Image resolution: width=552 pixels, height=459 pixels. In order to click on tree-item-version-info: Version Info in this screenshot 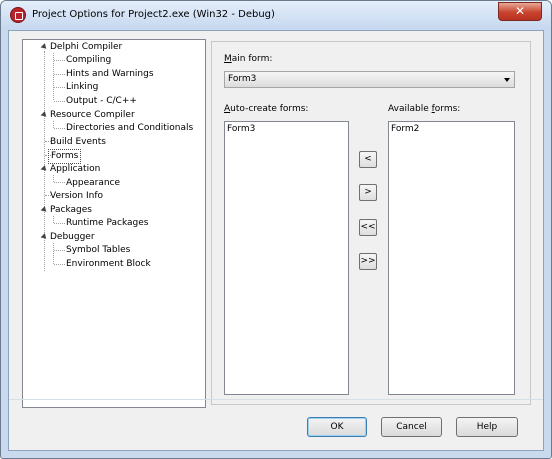, I will do `click(76, 196)`.